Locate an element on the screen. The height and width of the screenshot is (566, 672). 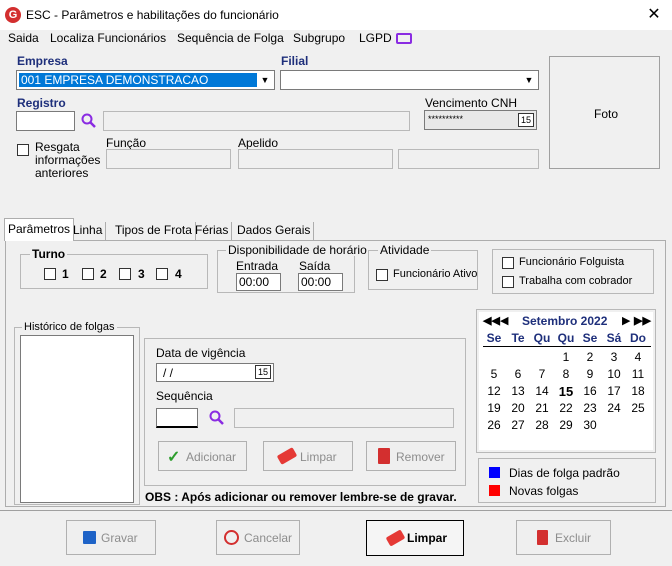
next-year-icon: ▶▶ is located at coordinates (642, 320).